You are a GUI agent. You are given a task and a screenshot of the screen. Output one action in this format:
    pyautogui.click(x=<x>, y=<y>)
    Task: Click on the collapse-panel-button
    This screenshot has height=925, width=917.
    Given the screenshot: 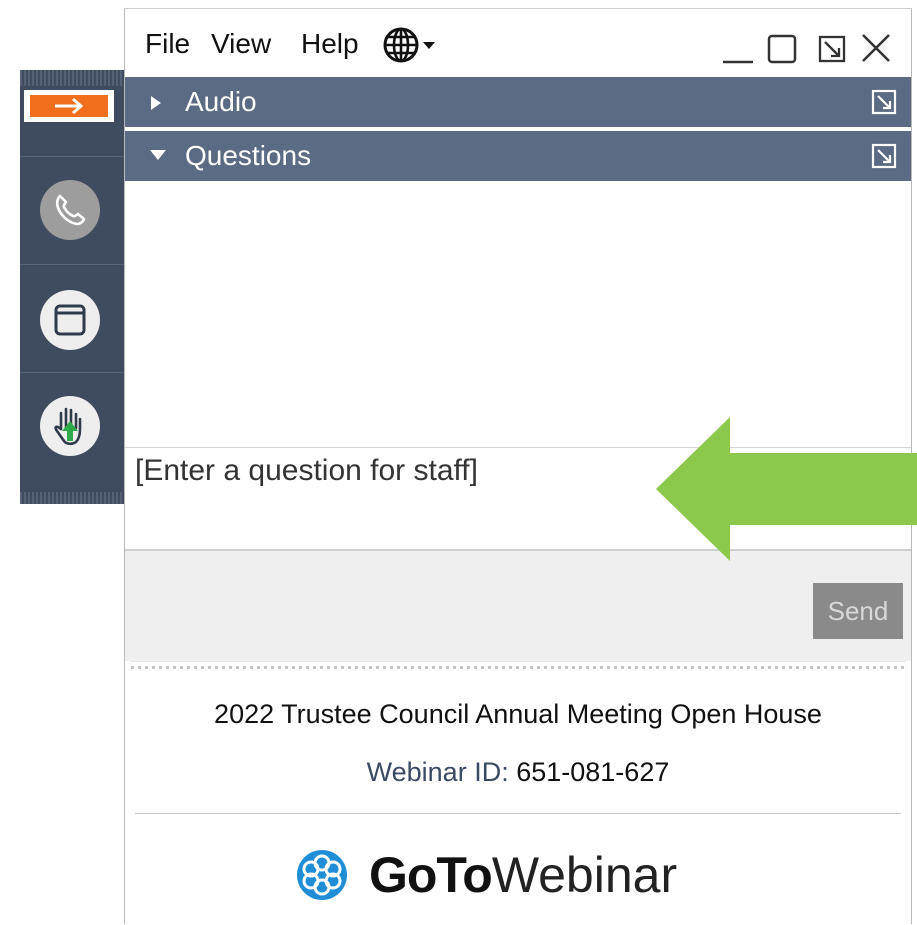 What is the action you would take?
    pyautogui.click(x=69, y=106)
    